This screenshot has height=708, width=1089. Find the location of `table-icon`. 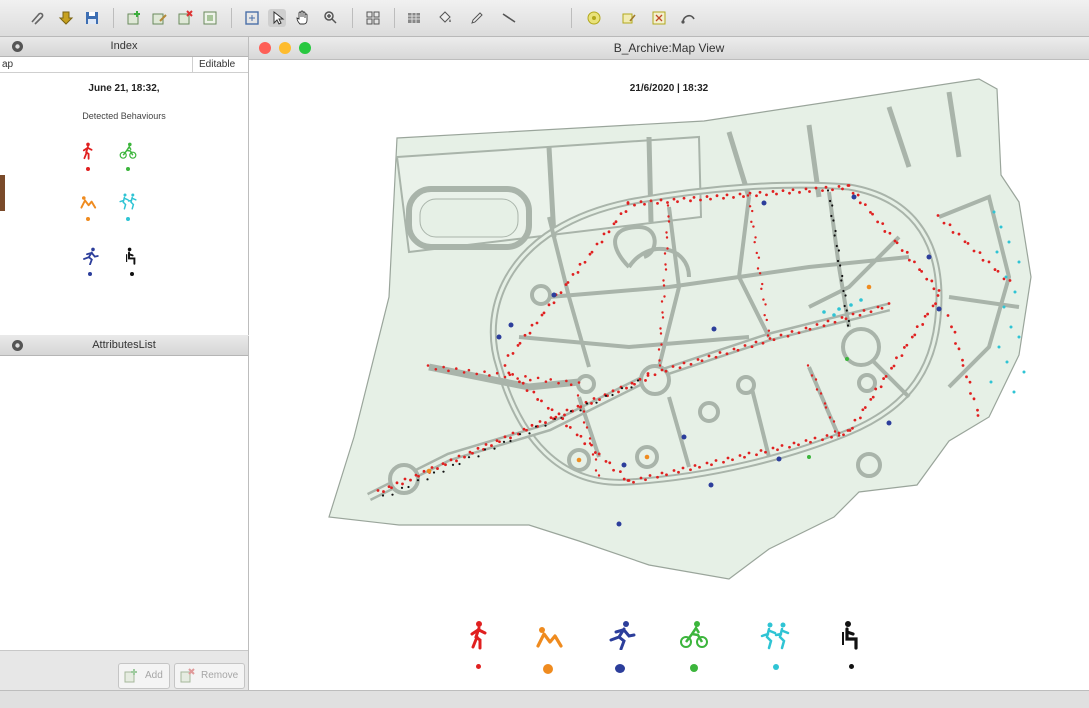

table-icon is located at coordinates (414, 18).